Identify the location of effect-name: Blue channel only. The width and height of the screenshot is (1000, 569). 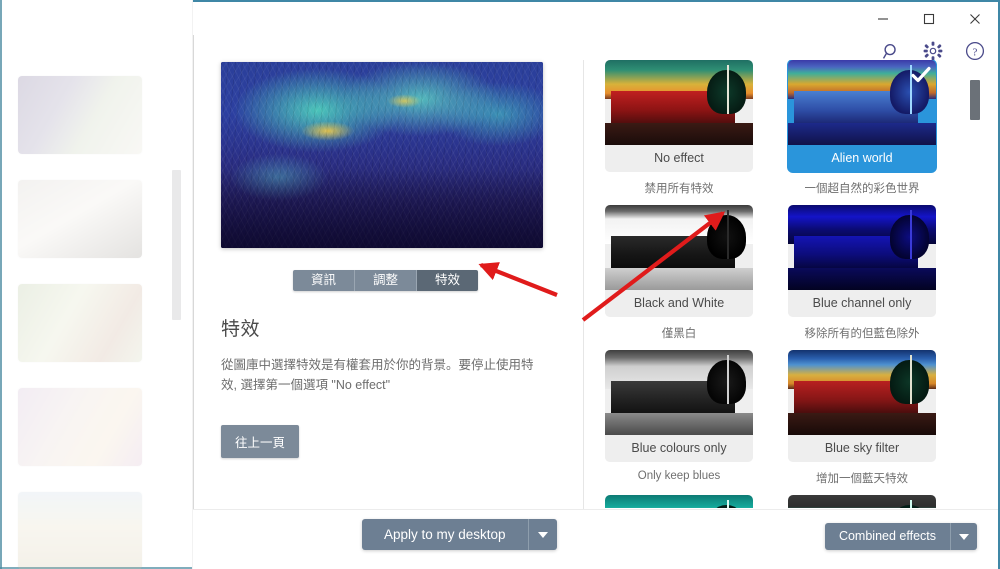
(862, 303).